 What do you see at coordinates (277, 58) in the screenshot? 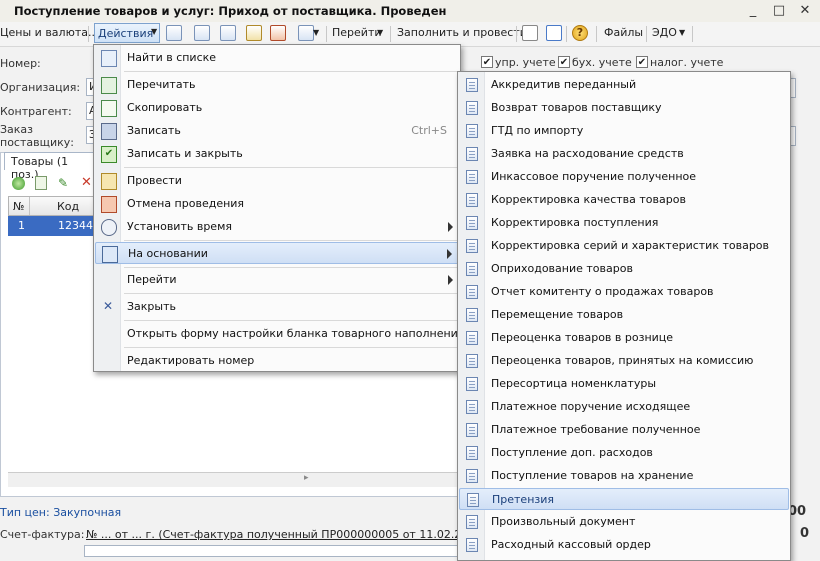
I see `menu-item-find-in-list: Найти в списке` at bounding box center [277, 58].